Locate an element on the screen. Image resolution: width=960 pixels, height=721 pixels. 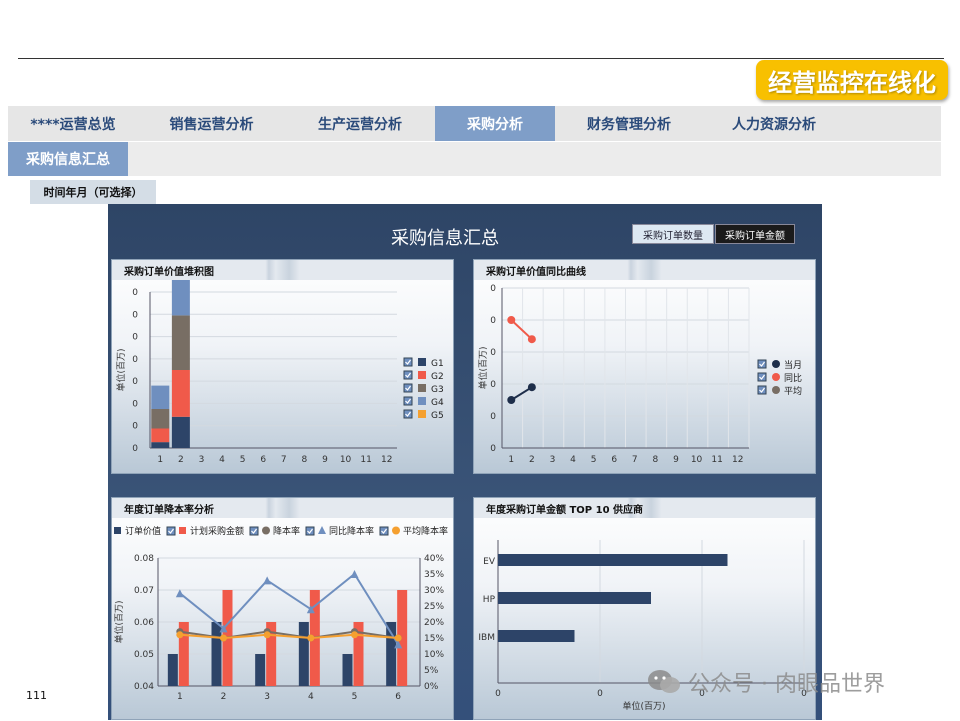
y-tick-label: EV is located at coordinates (489, 562).